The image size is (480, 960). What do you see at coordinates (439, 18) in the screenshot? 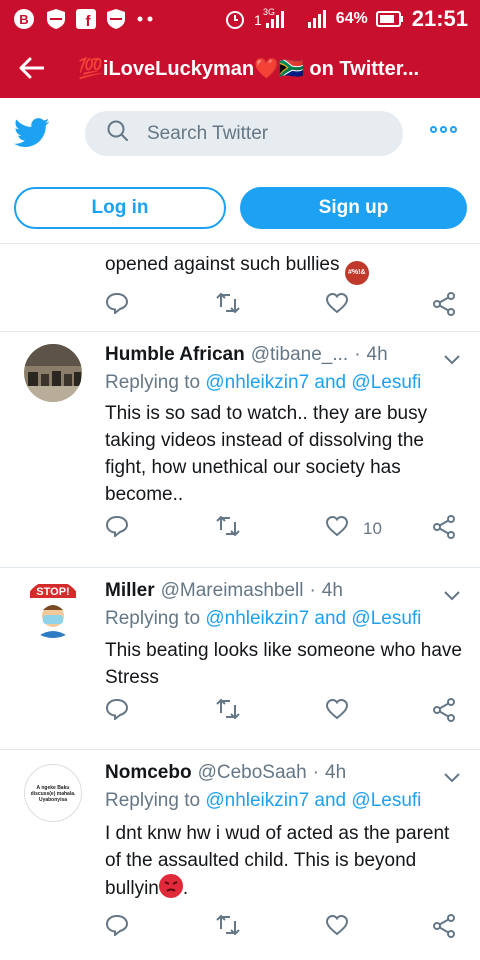
I see `clock: 21:51` at bounding box center [439, 18].